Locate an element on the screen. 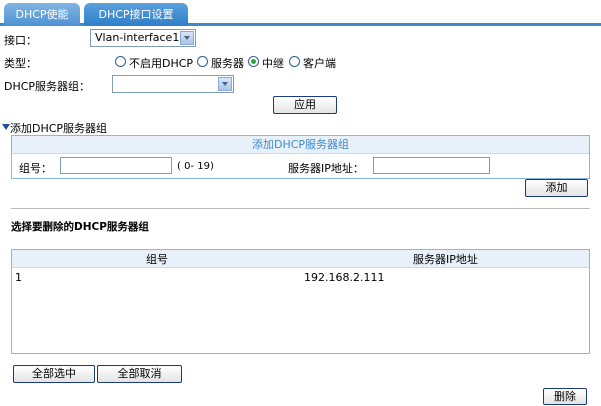  interface-select: Vlan-interface1 is located at coordinates (143, 38).